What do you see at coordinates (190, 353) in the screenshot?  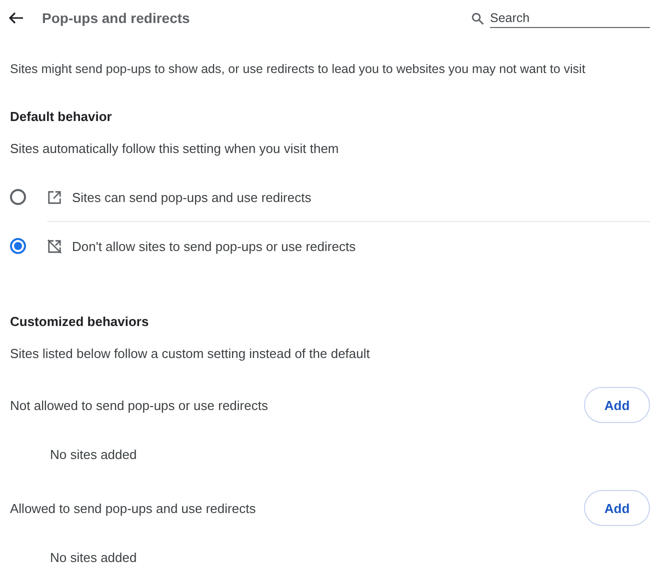 I see `section-subtitle: Sites listed below follow a custom setting instead of the default` at bounding box center [190, 353].